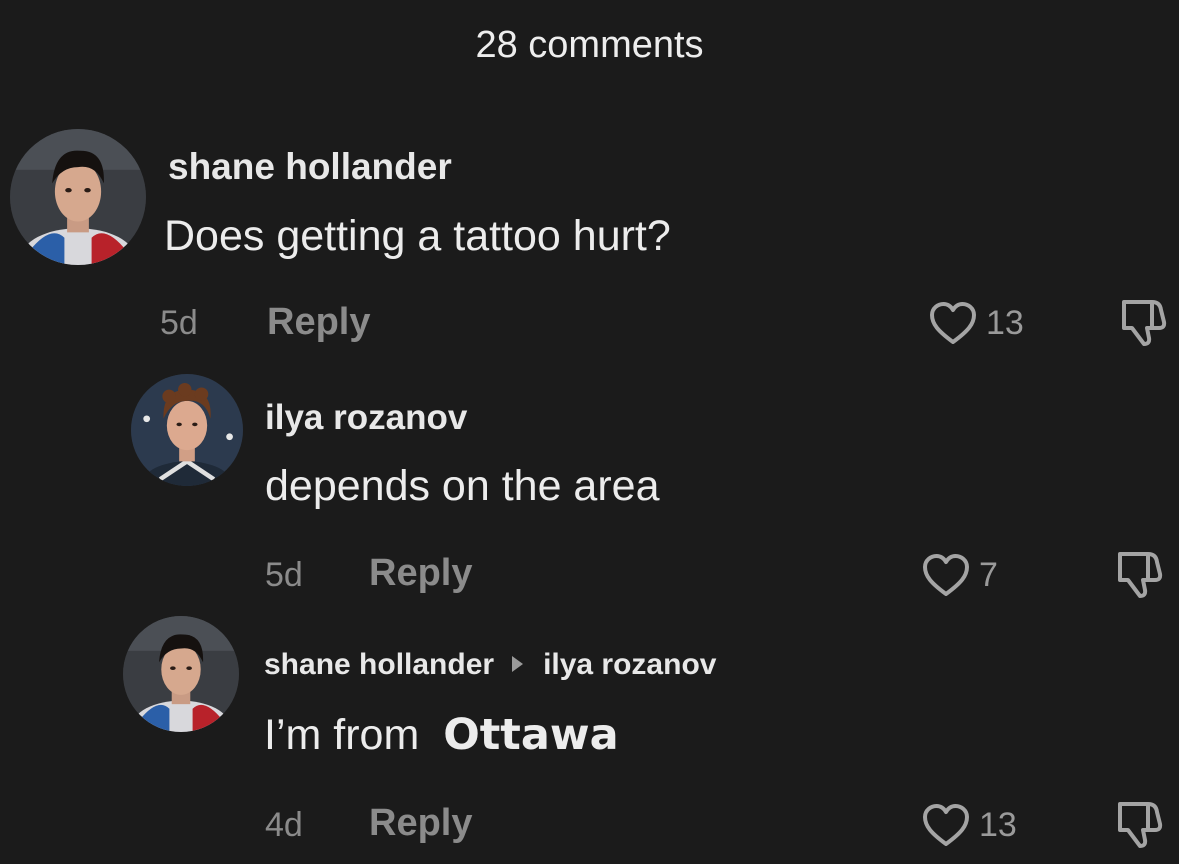  I want to click on like-button: 7, so click(959, 575).